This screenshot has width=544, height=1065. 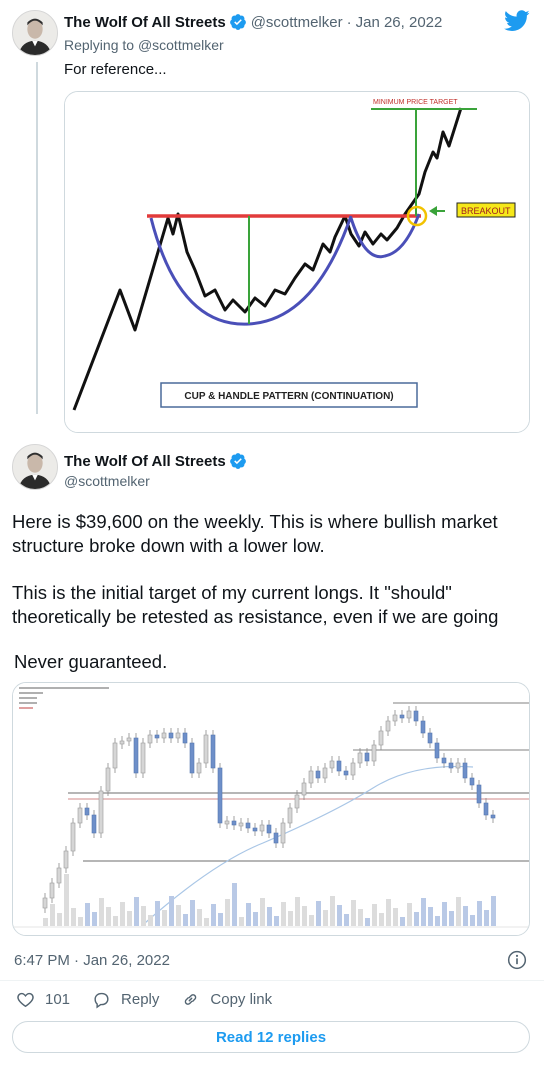 What do you see at coordinates (125, 999) in the screenshot?
I see `reply-button: Reply` at bounding box center [125, 999].